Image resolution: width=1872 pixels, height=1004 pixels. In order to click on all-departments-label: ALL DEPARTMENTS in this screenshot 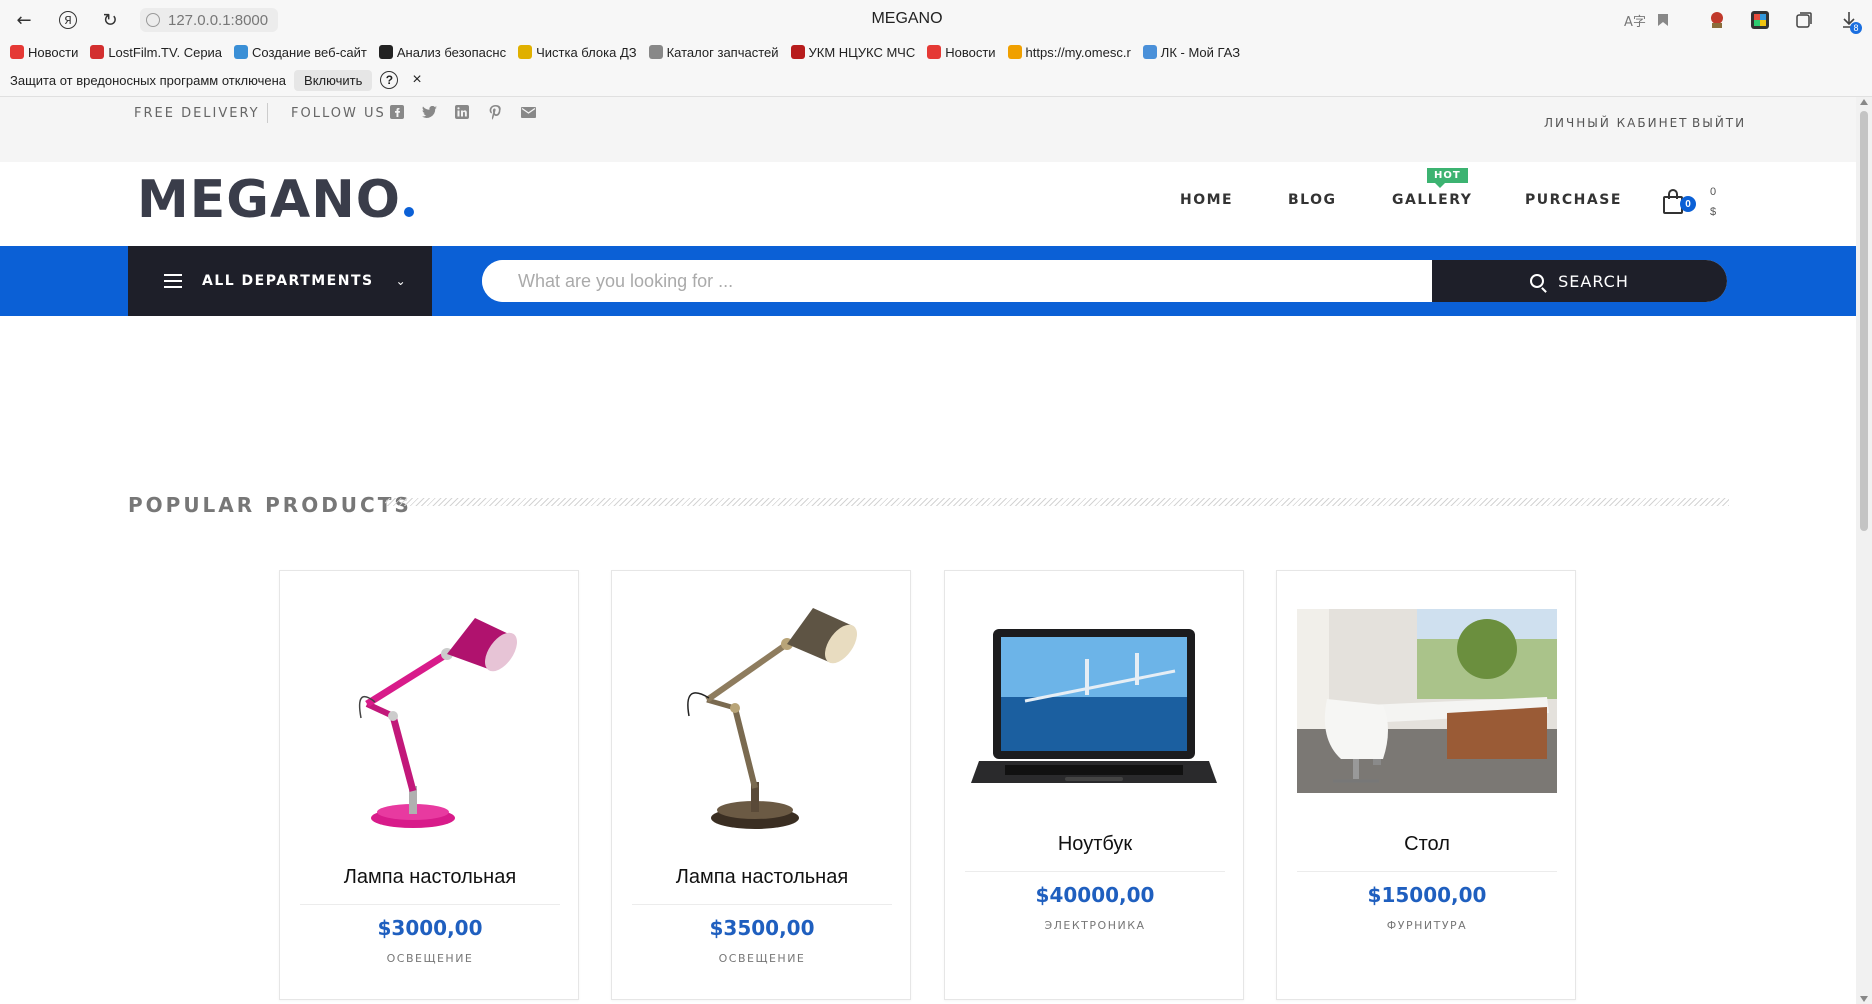, I will do `click(288, 281)`.